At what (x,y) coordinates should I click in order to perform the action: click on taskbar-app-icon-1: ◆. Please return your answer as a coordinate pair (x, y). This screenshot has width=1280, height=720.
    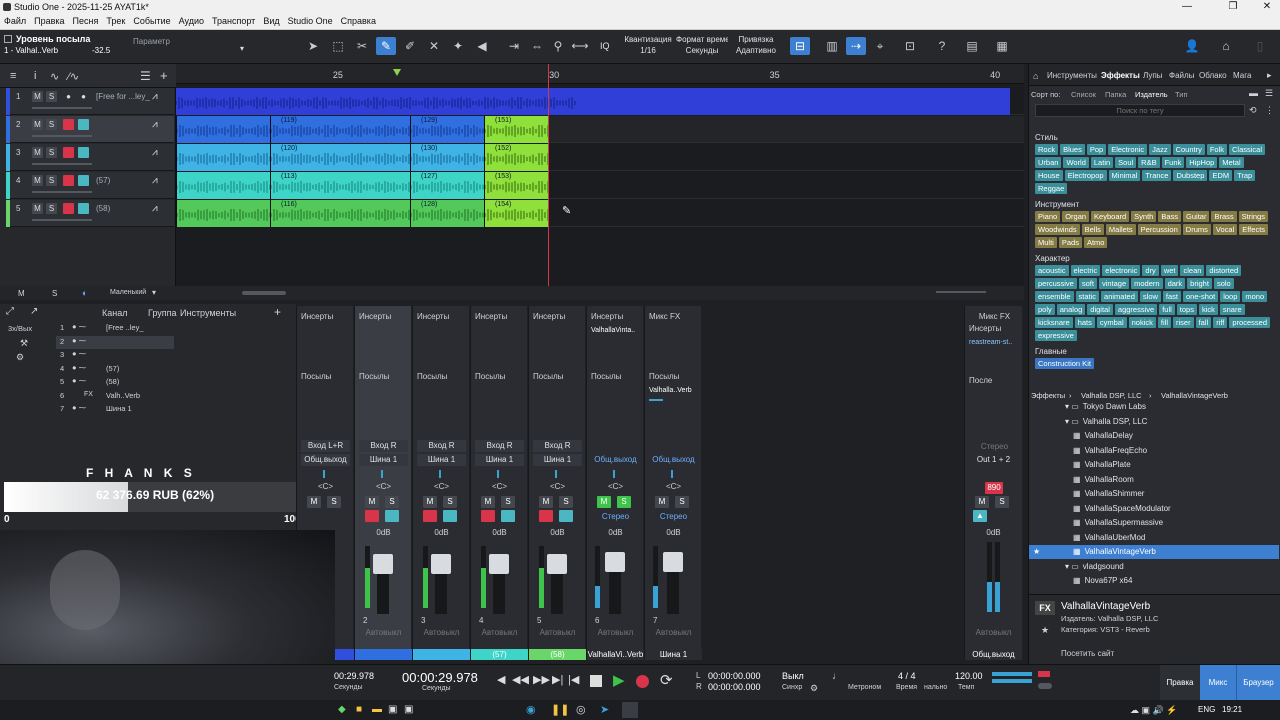
    Looking at the image, I should click on (342, 709).